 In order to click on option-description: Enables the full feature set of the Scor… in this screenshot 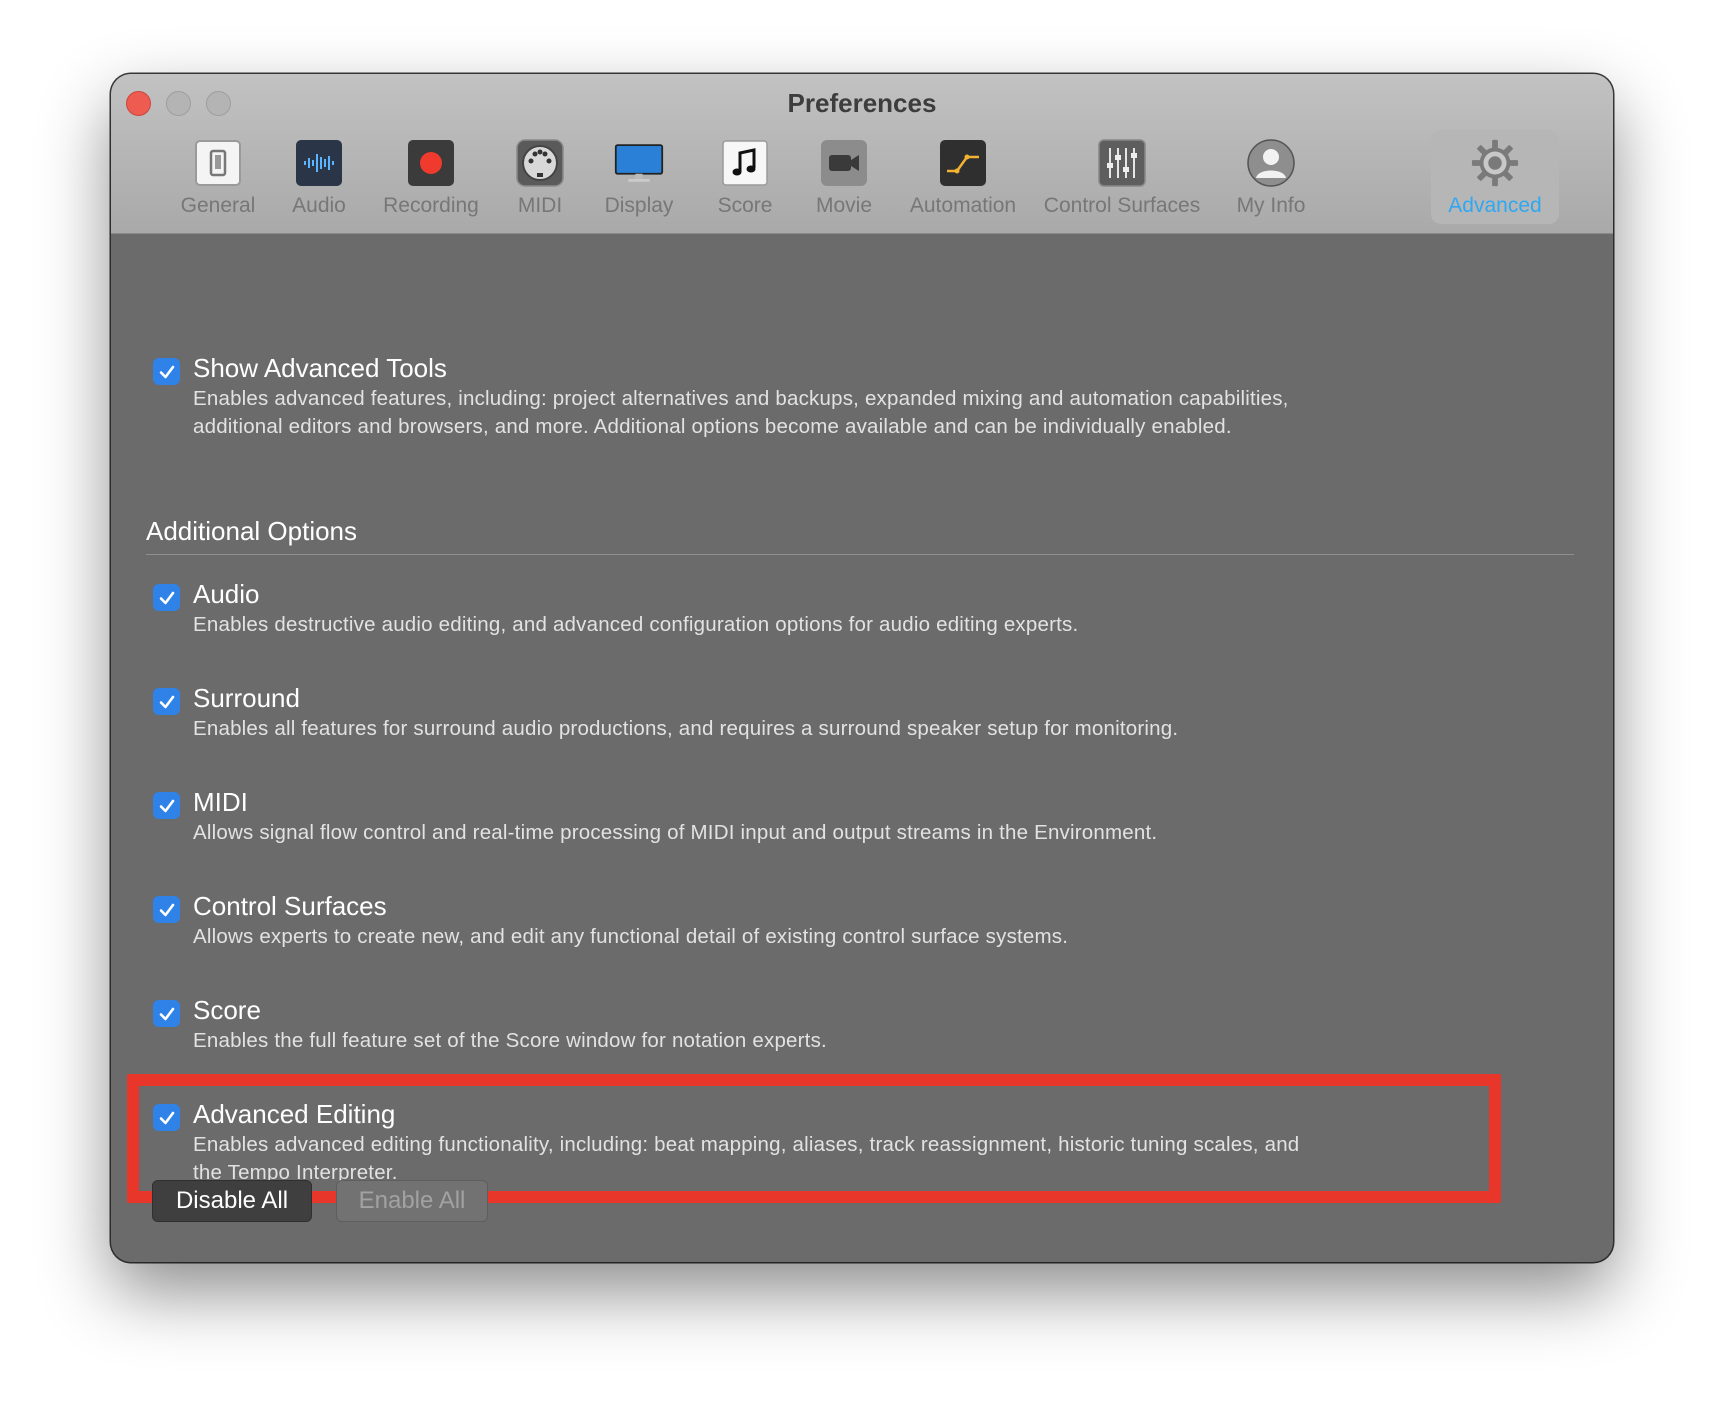, I will do `click(510, 1040)`.